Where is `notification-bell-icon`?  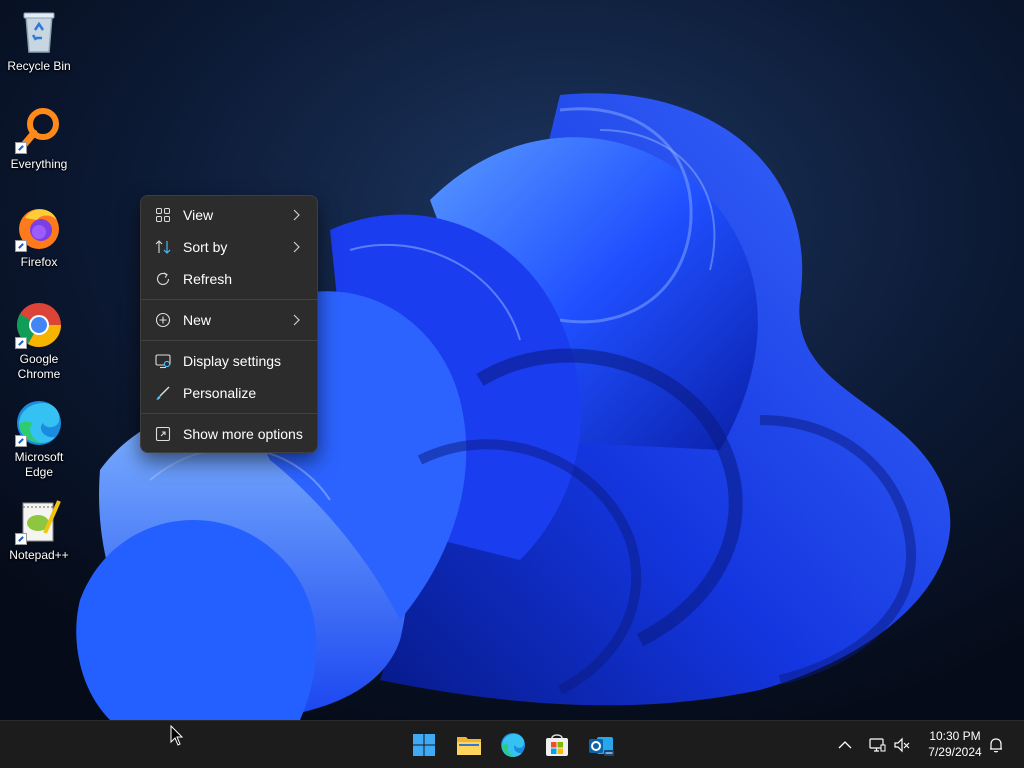
notification-bell-icon is located at coordinates (996, 745).